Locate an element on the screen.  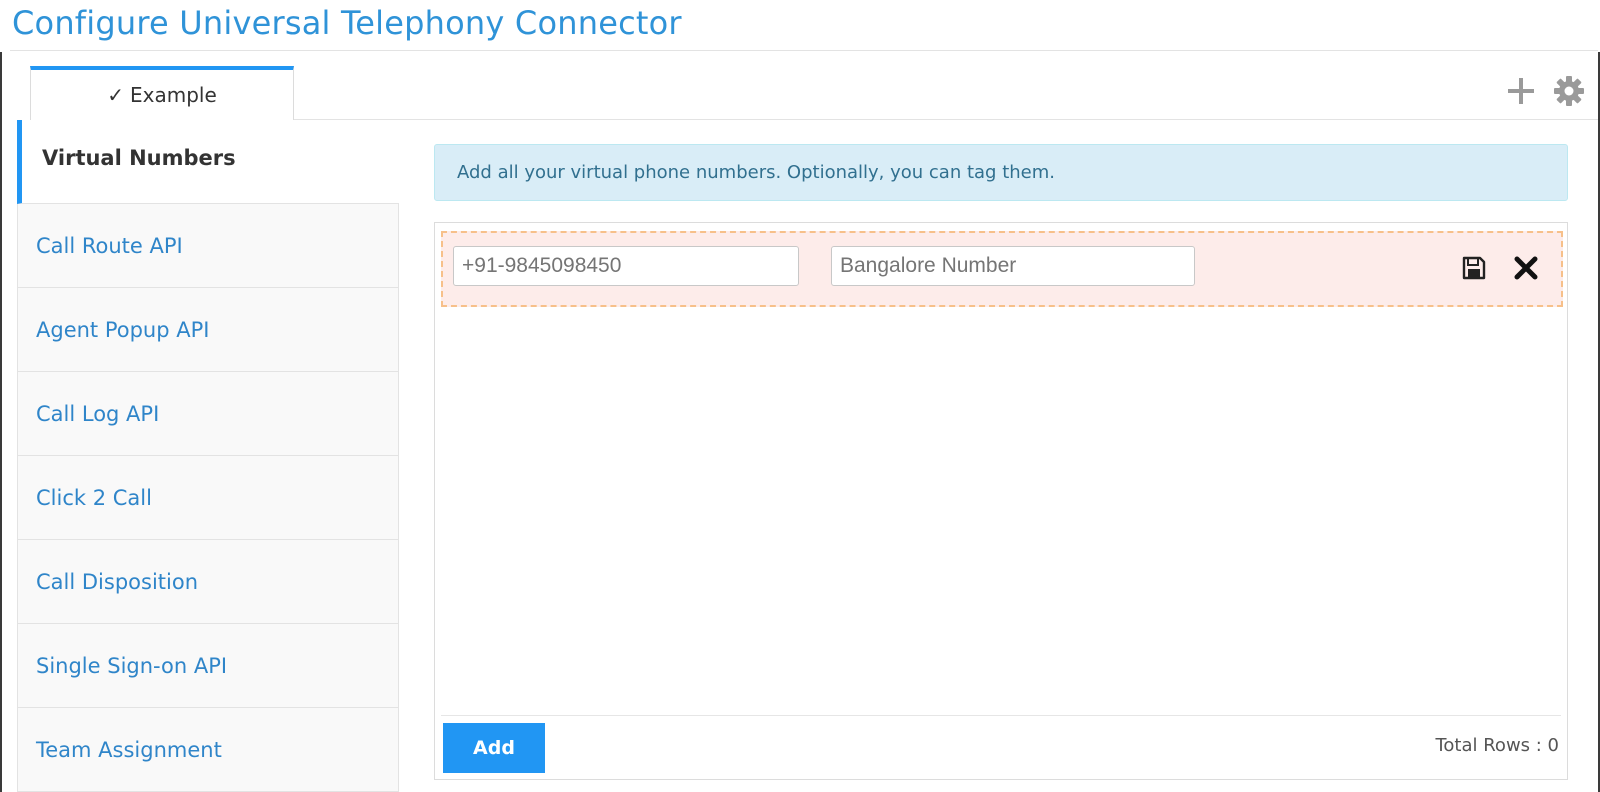
tag-input is located at coordinates (1013, 266).